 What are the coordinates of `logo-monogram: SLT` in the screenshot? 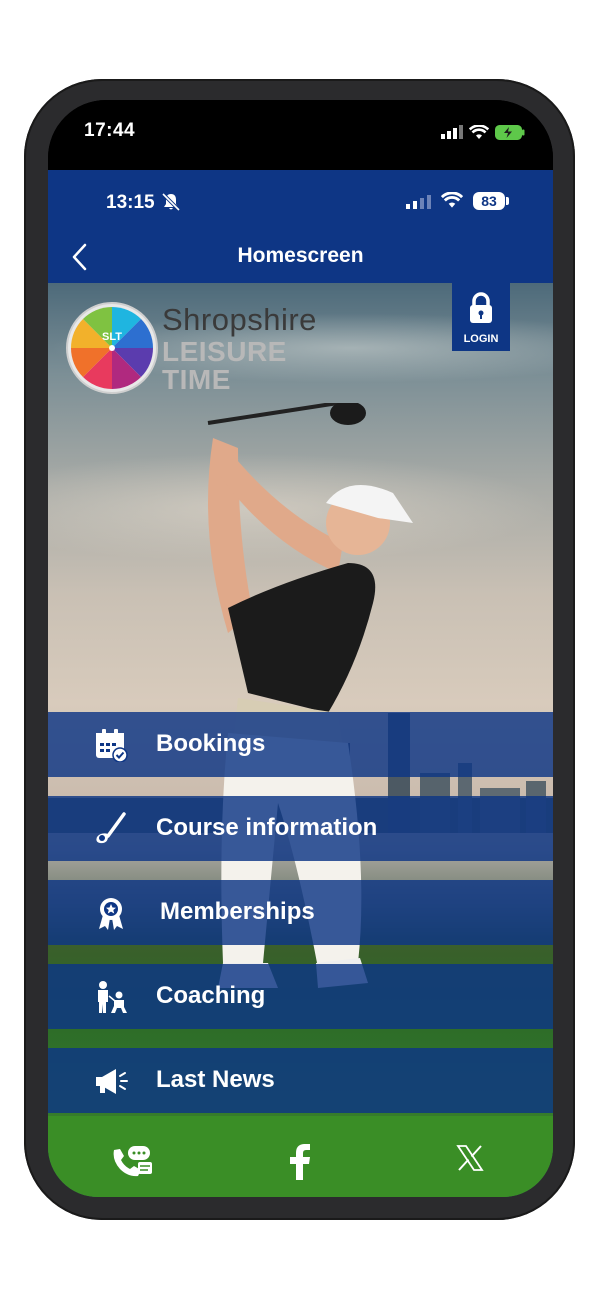 It's located at (112, 337).